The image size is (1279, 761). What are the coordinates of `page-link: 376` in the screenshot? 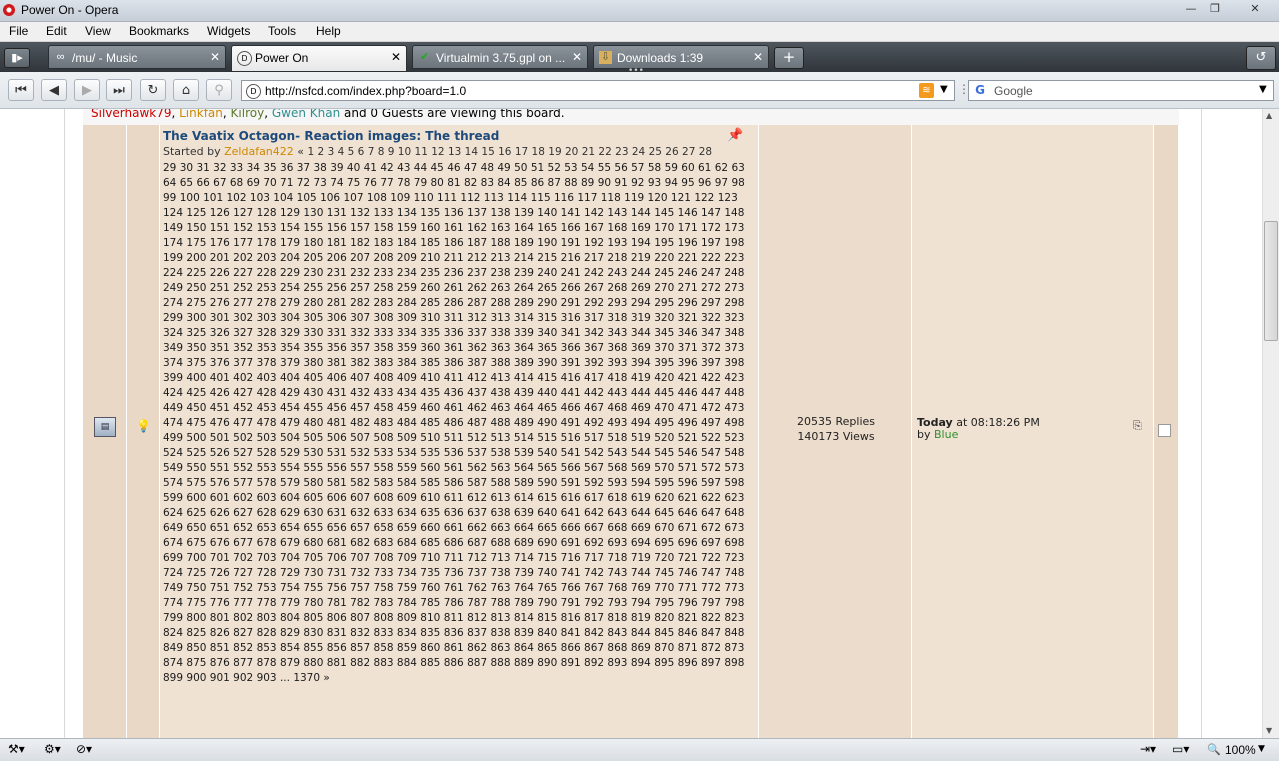 It's located at (220, 363).